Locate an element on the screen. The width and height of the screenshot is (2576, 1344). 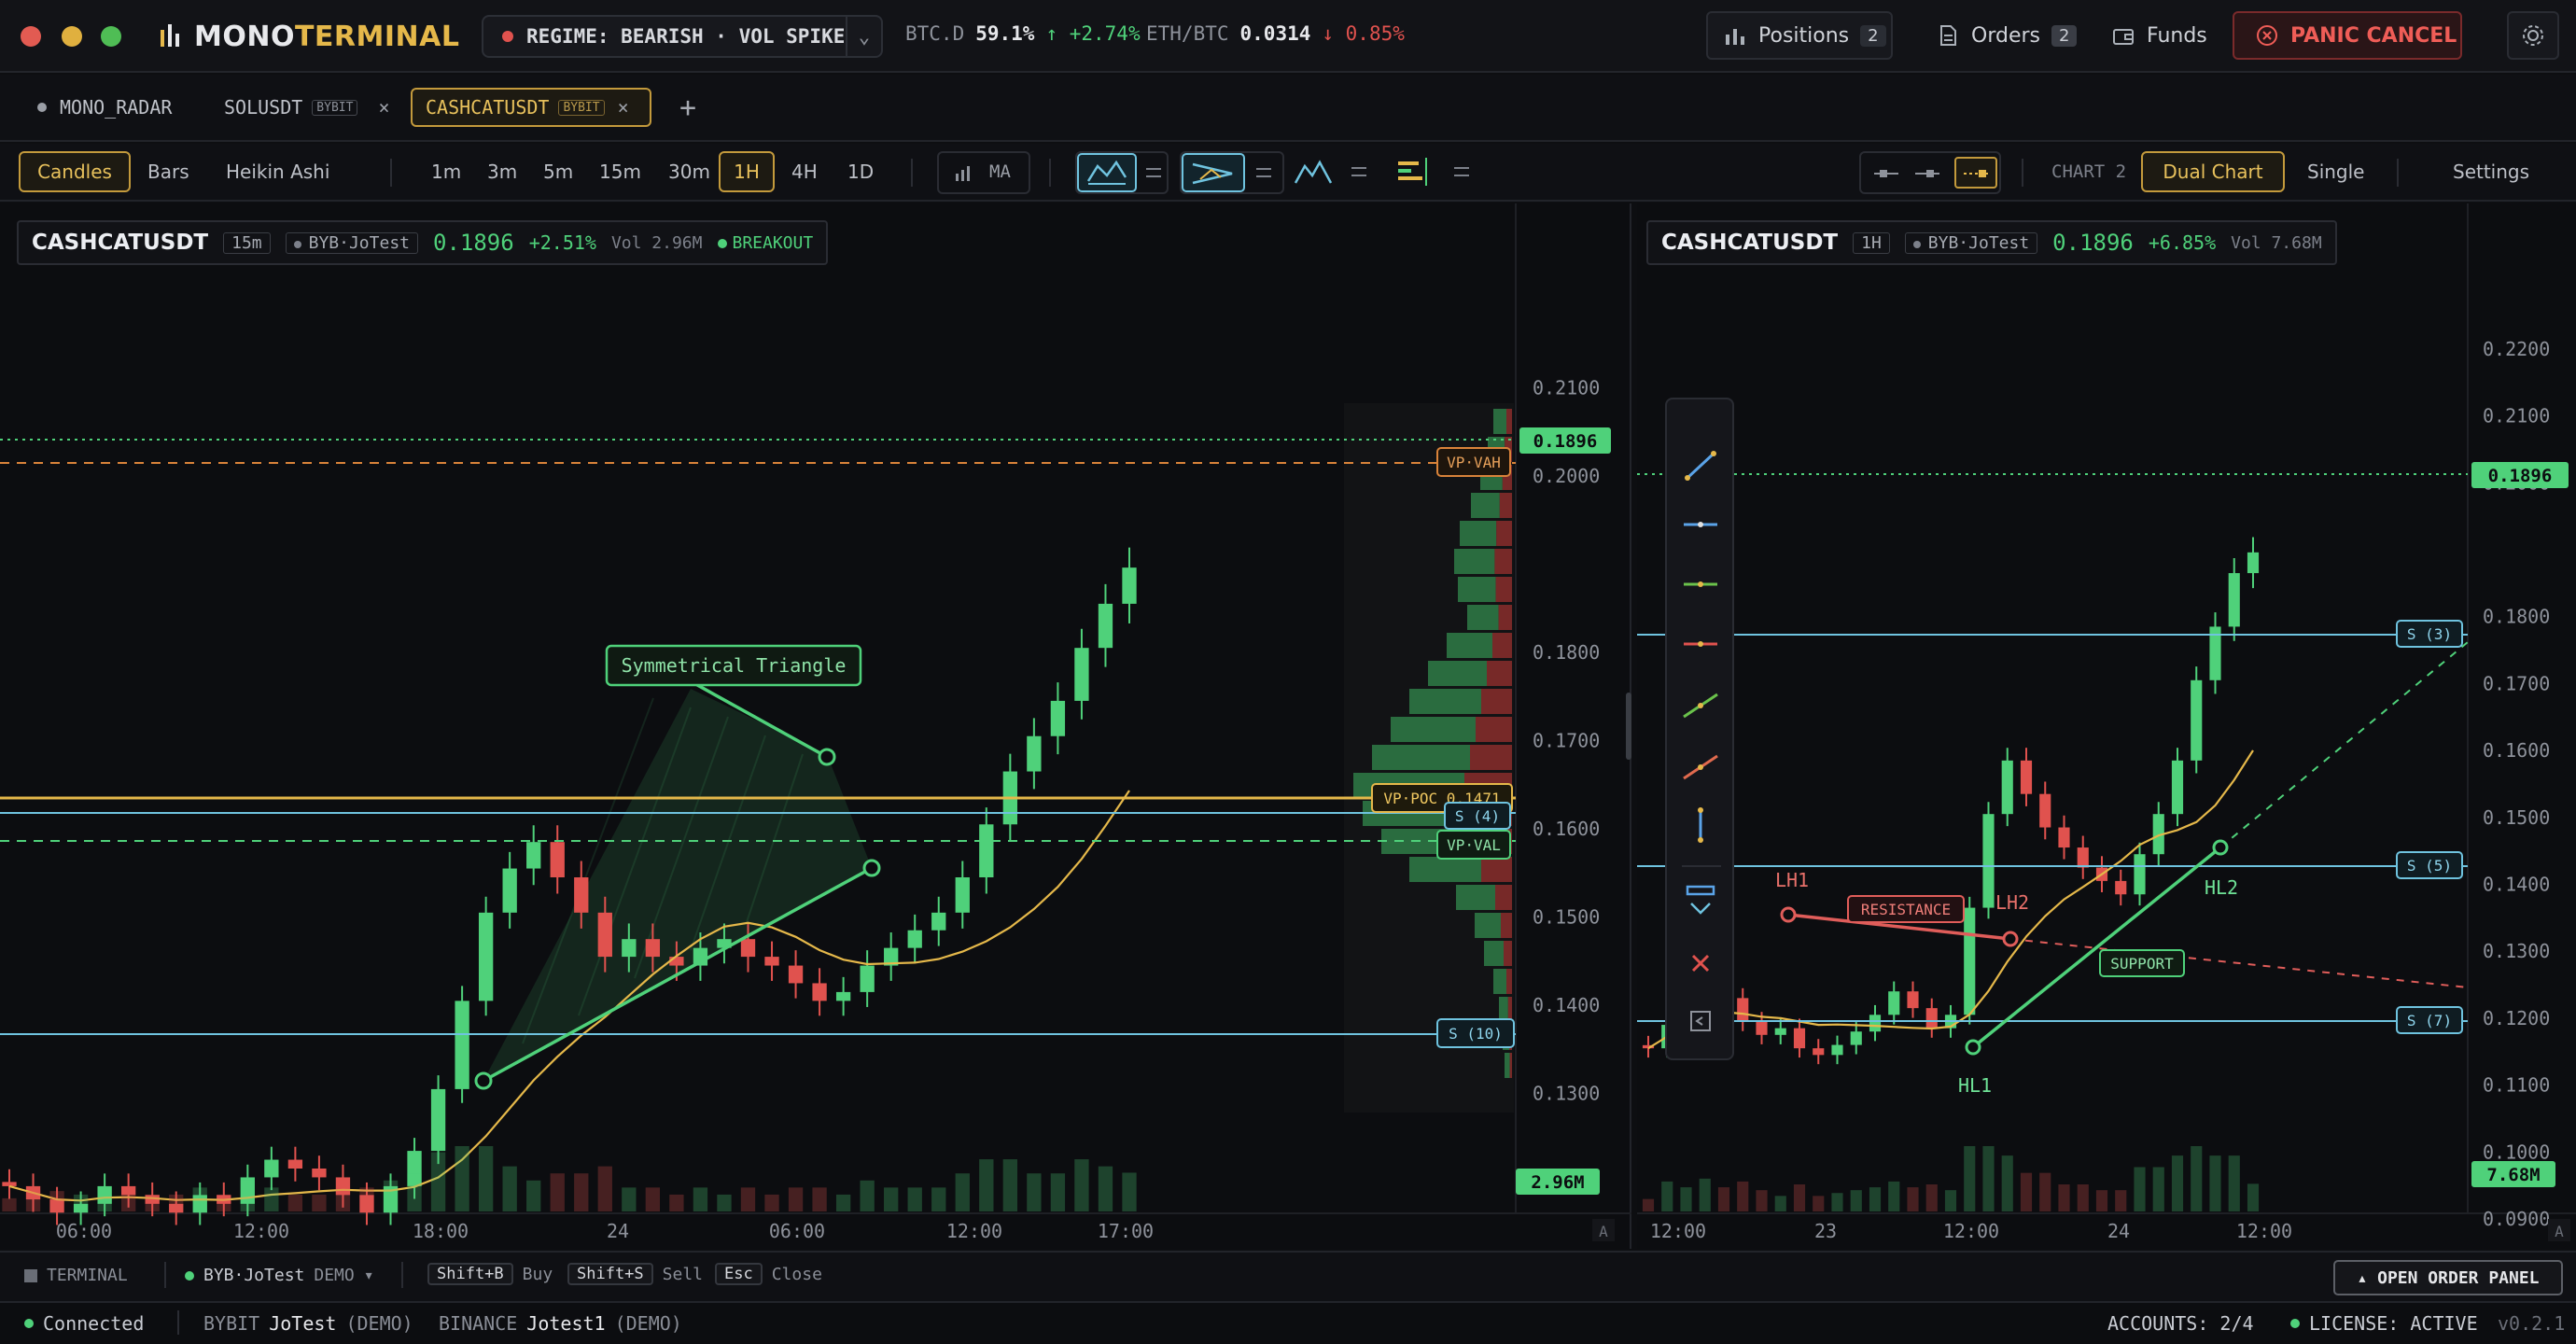
price-tick: 0.1000 is located at coordinates (2516, 1152).